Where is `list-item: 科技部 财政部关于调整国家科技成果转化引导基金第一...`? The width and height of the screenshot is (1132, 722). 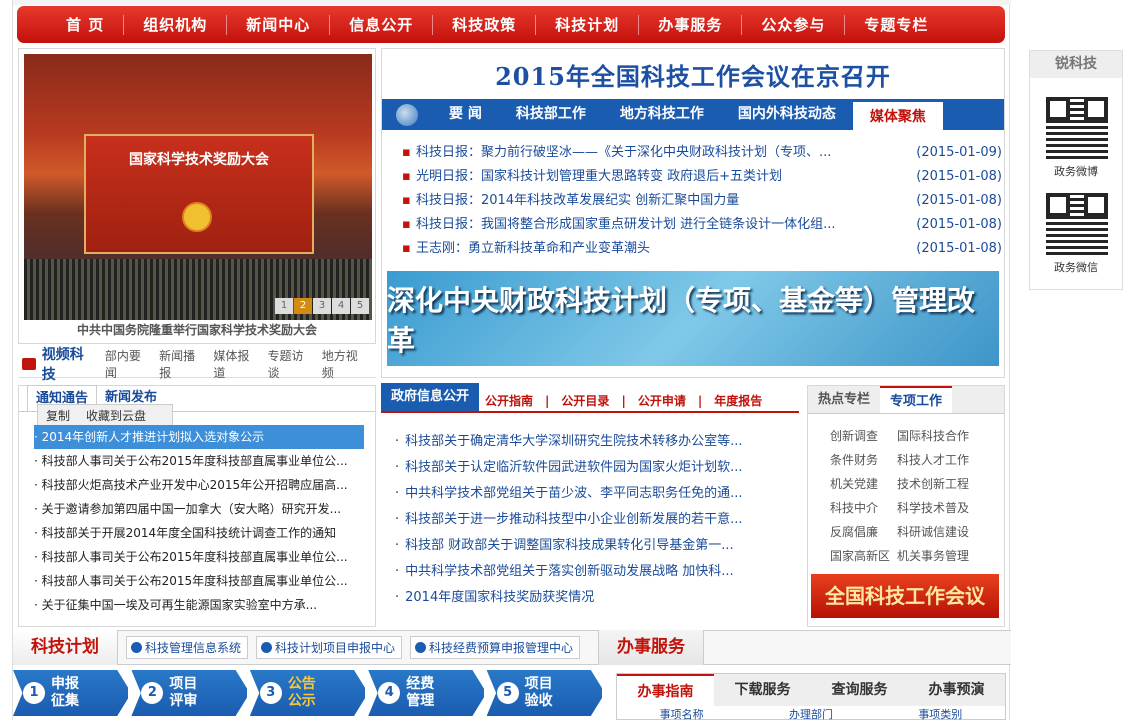 list-item: 科技部 财政部关于调整国家科技成果转化引导基金第一... is located at coordinates (595, 546).